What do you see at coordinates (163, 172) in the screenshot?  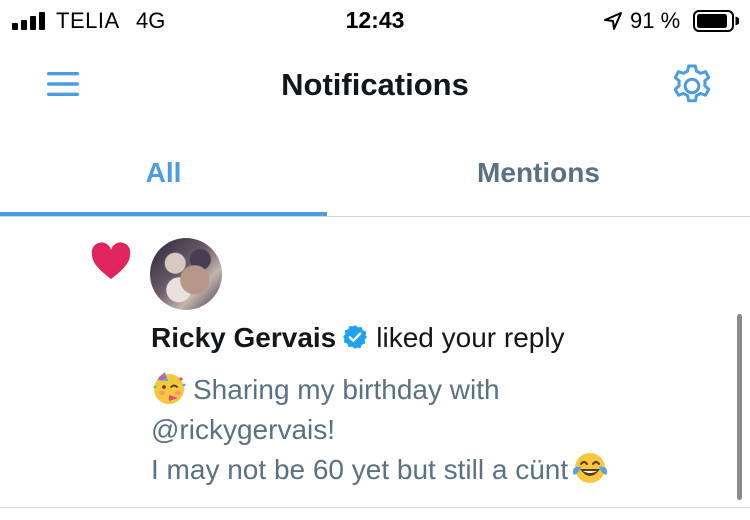 I see `tab-all-label: All` at bounding box center [163, 172].